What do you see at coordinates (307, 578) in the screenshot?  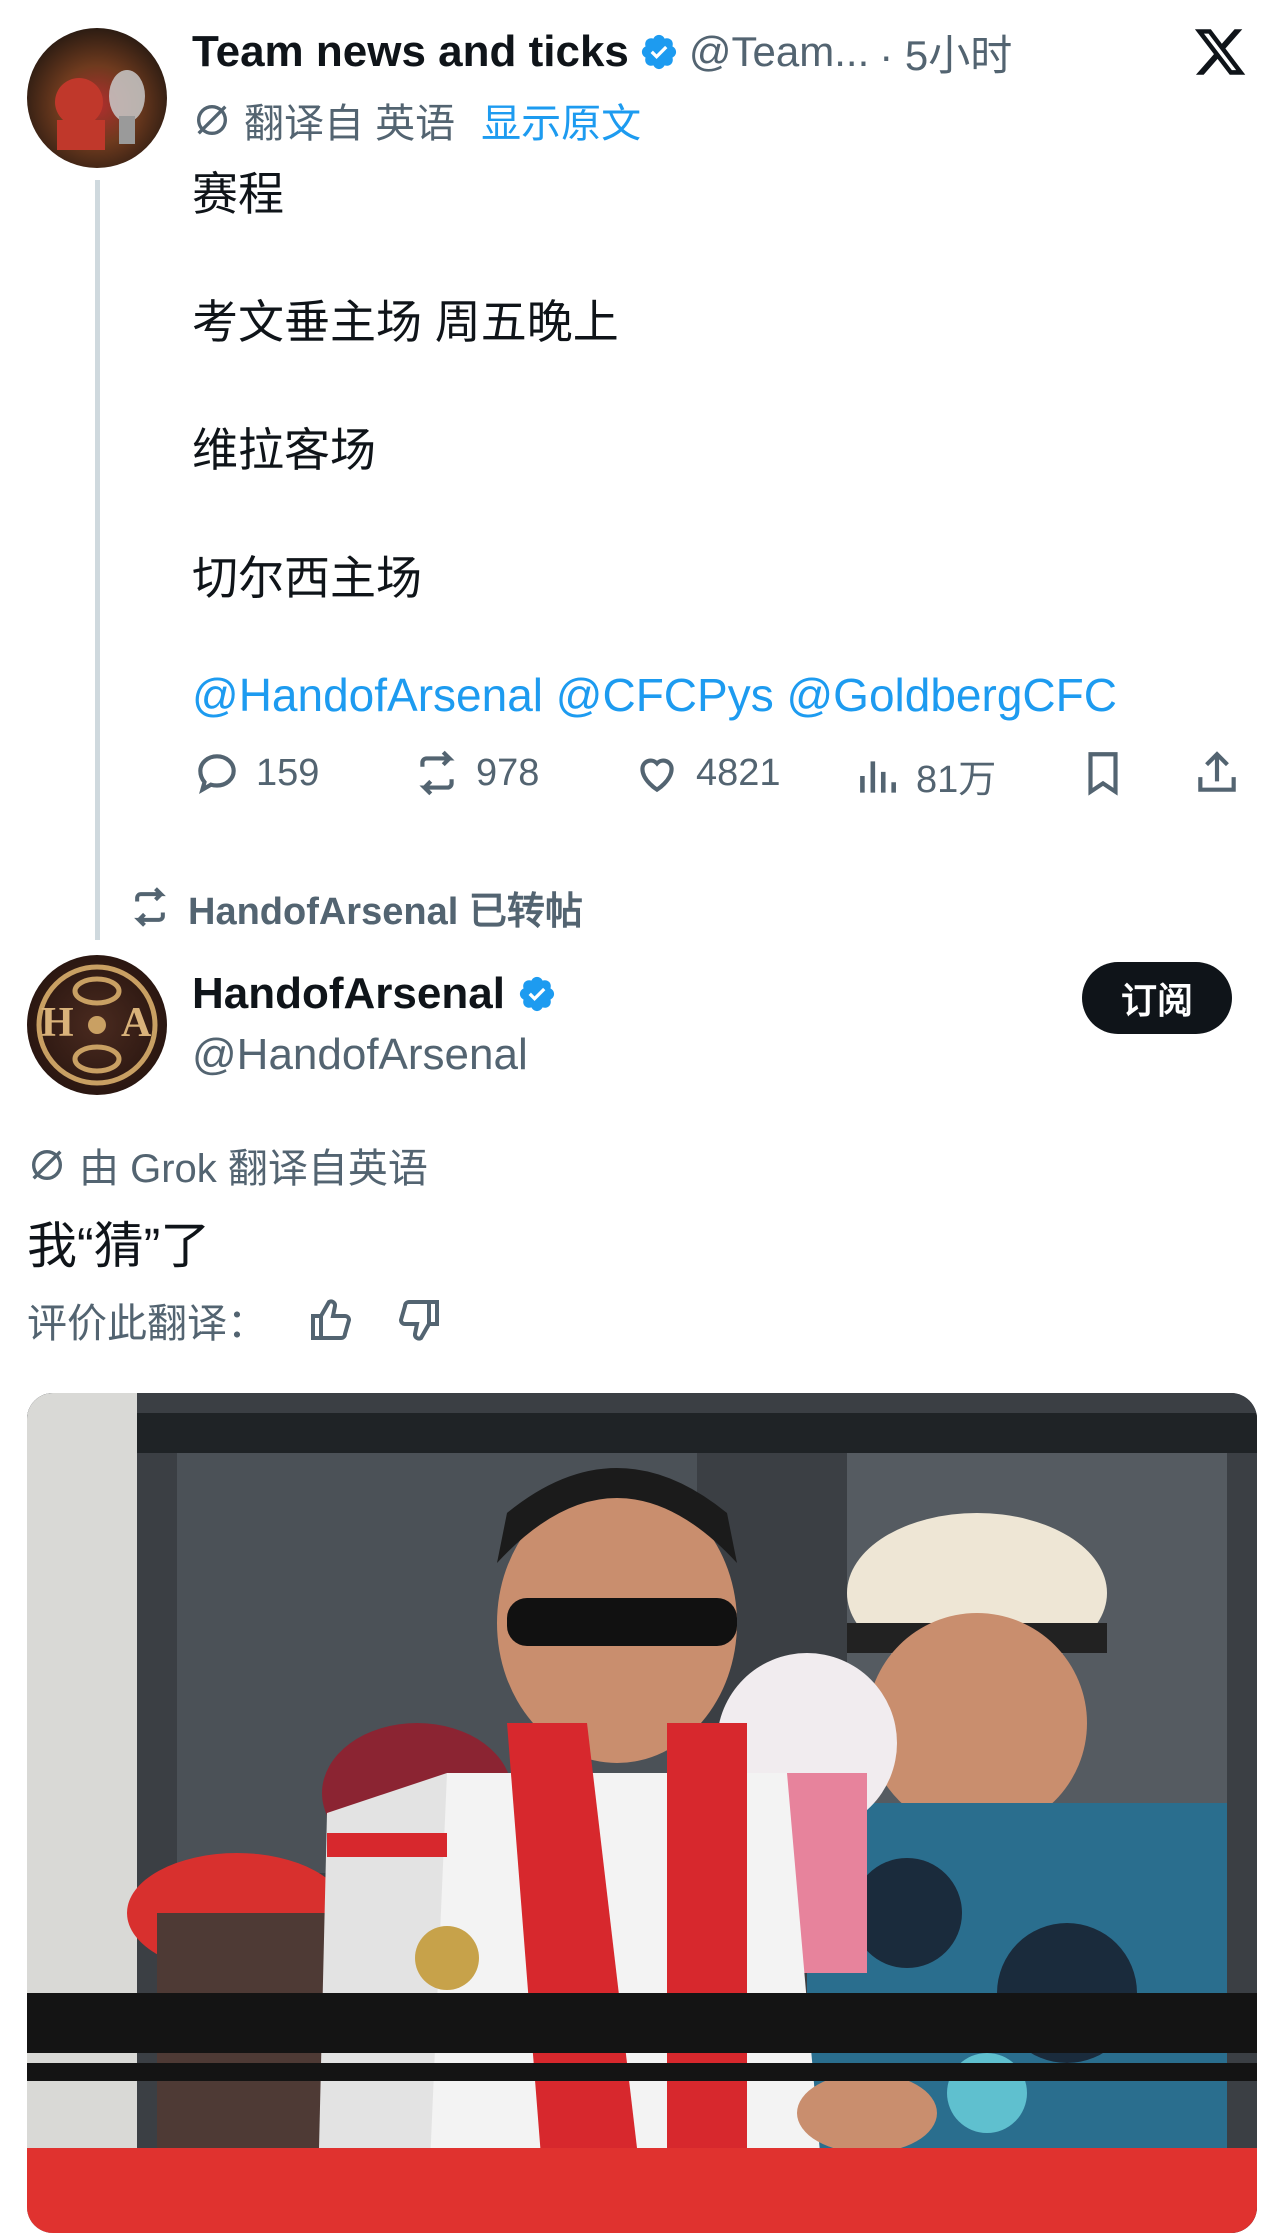 I see `tweet-line-4: 切尔西主场` at bounding box center [307, 578].